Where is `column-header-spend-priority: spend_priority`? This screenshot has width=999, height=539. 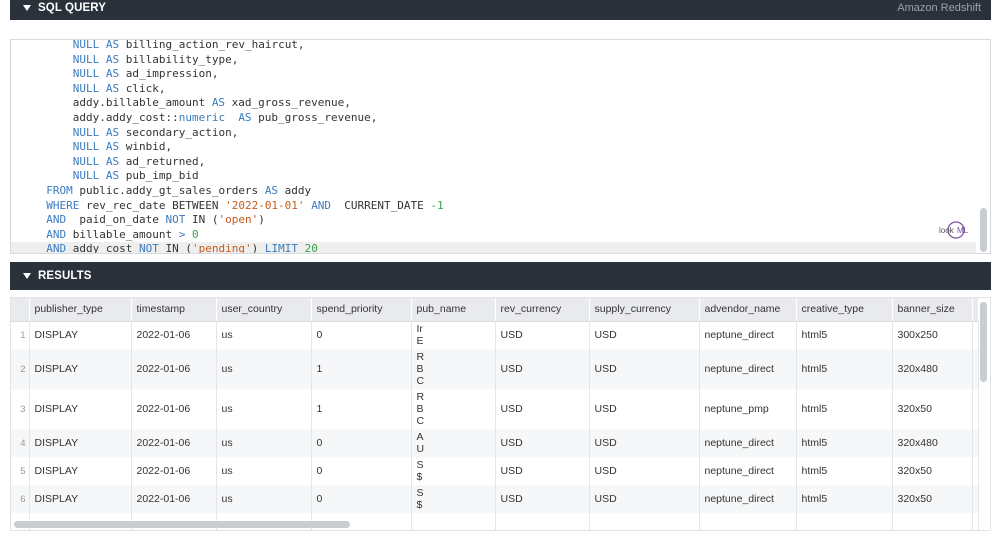
column-header-spend-priority: spend_priority is located at coordinates (361, 310).